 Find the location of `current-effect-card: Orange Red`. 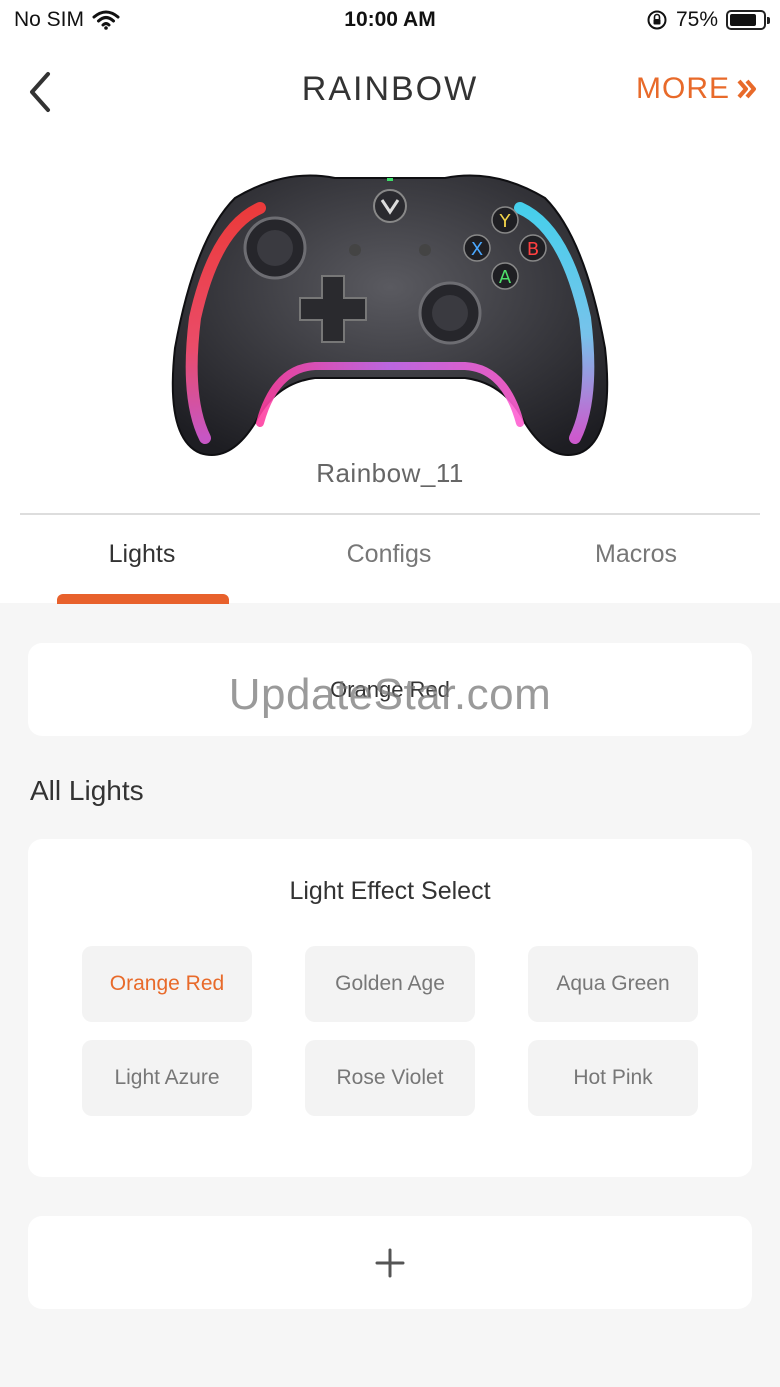

current-effect-card: Orange Red is located at coordinates (390, 689).